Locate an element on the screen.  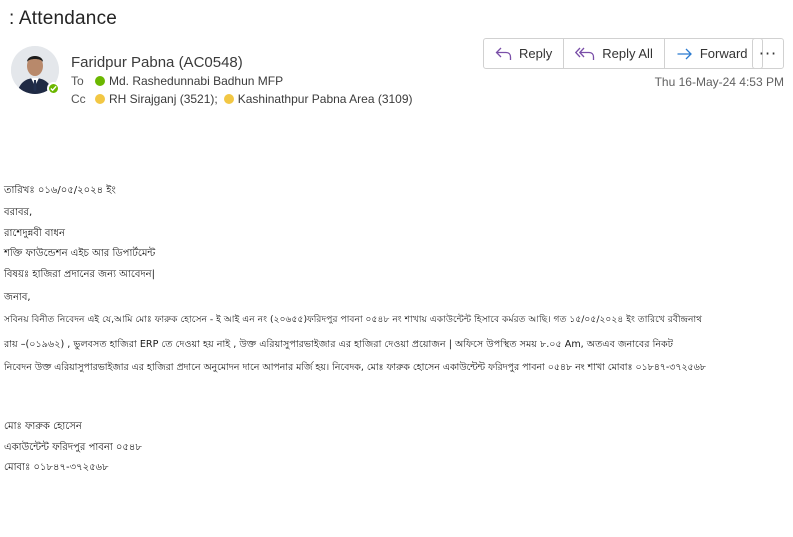
forward-button: Forward is located at coordinates (713, 53).